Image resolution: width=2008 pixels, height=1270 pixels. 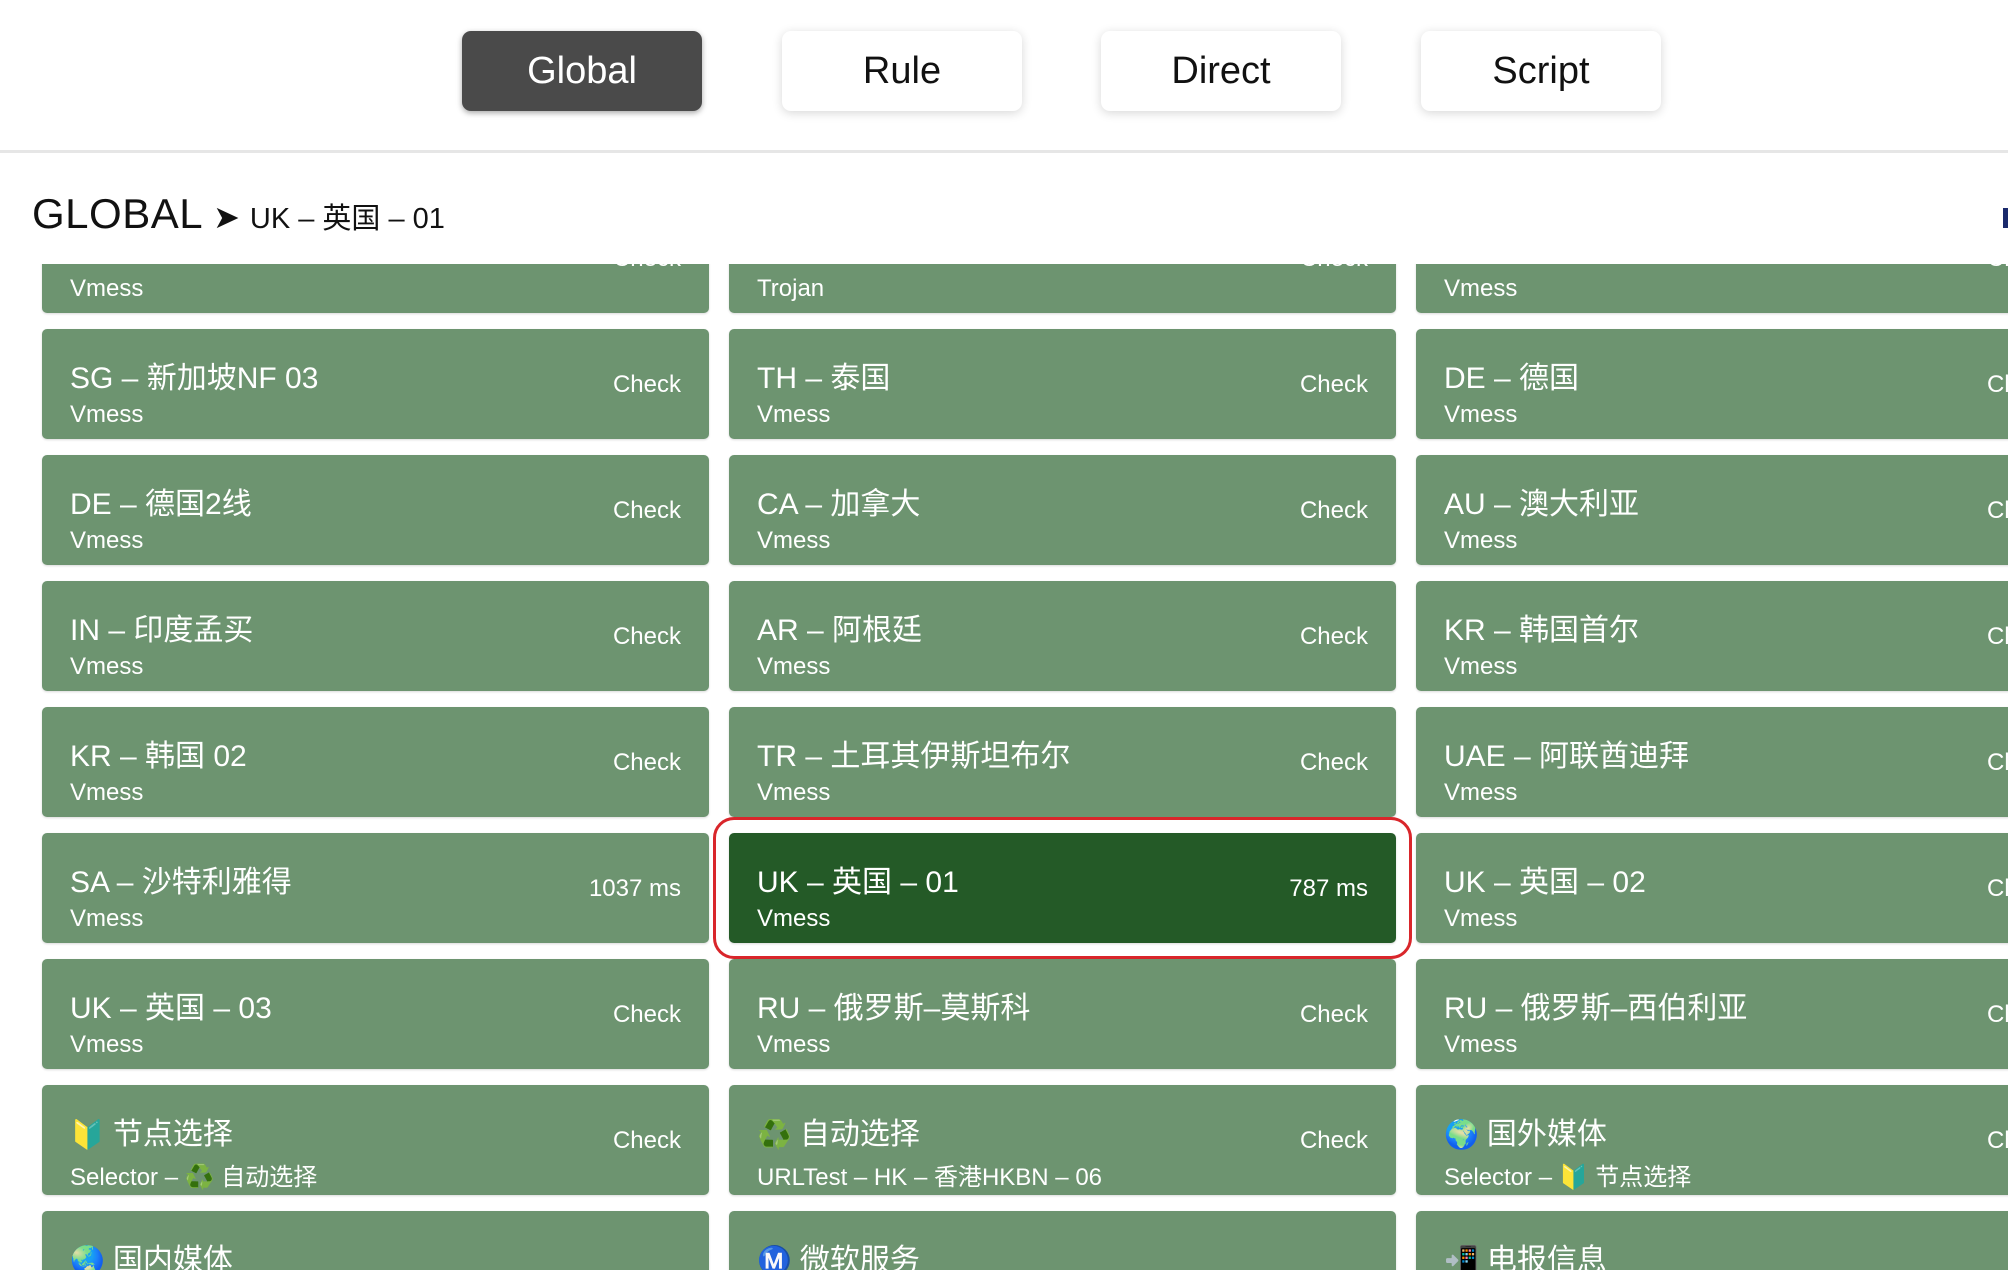 I want to click on proxy-card: RU – 俄罗斯–莫斯科 Vmess Check, so click(x=1062, y=1014).